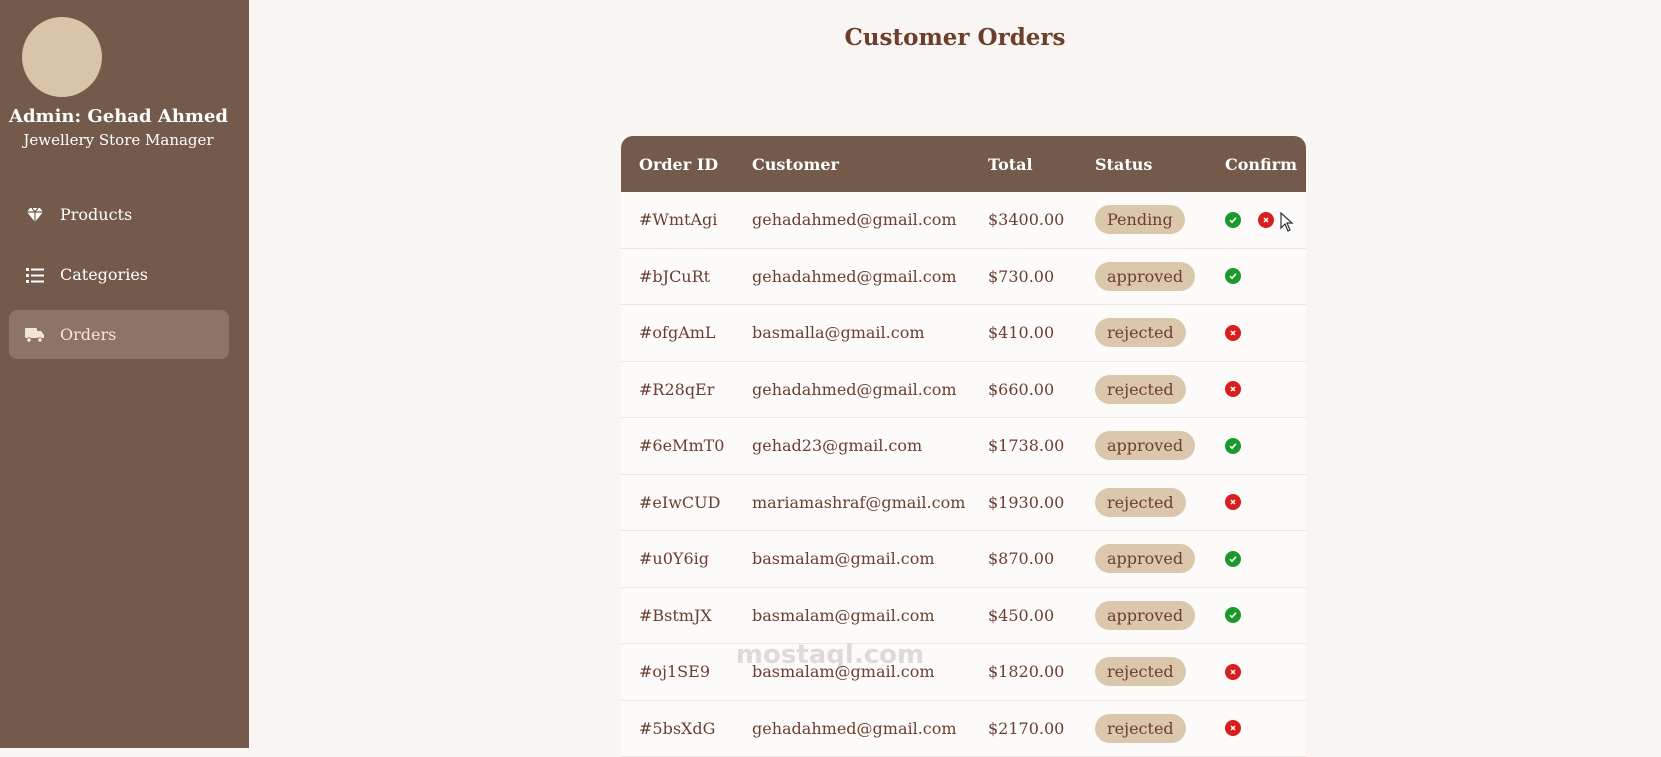 The image size is (1661, 757). I want to click on header-order-id: Order ID, so click(677, 164).